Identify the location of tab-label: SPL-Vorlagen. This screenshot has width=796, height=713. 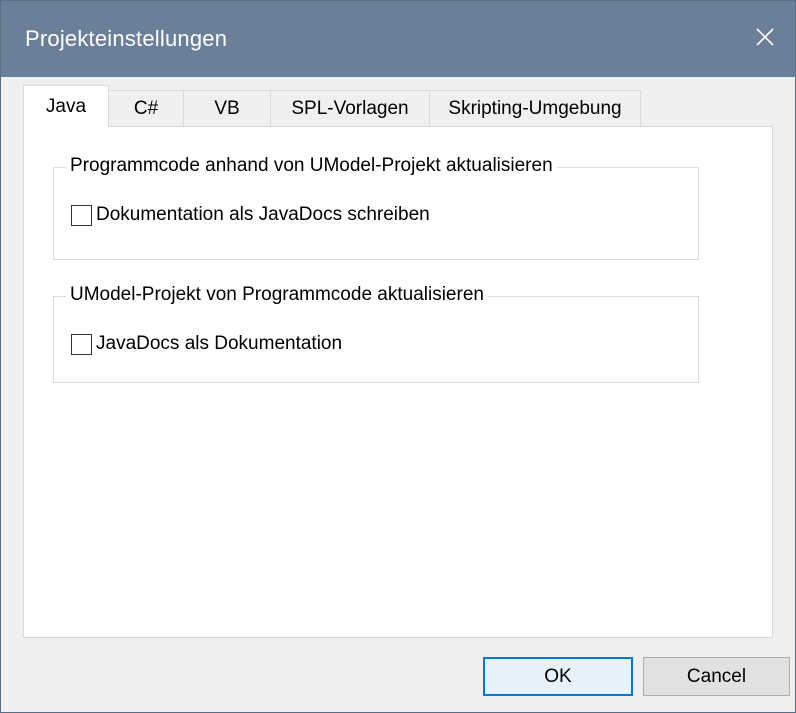
(350, 108).